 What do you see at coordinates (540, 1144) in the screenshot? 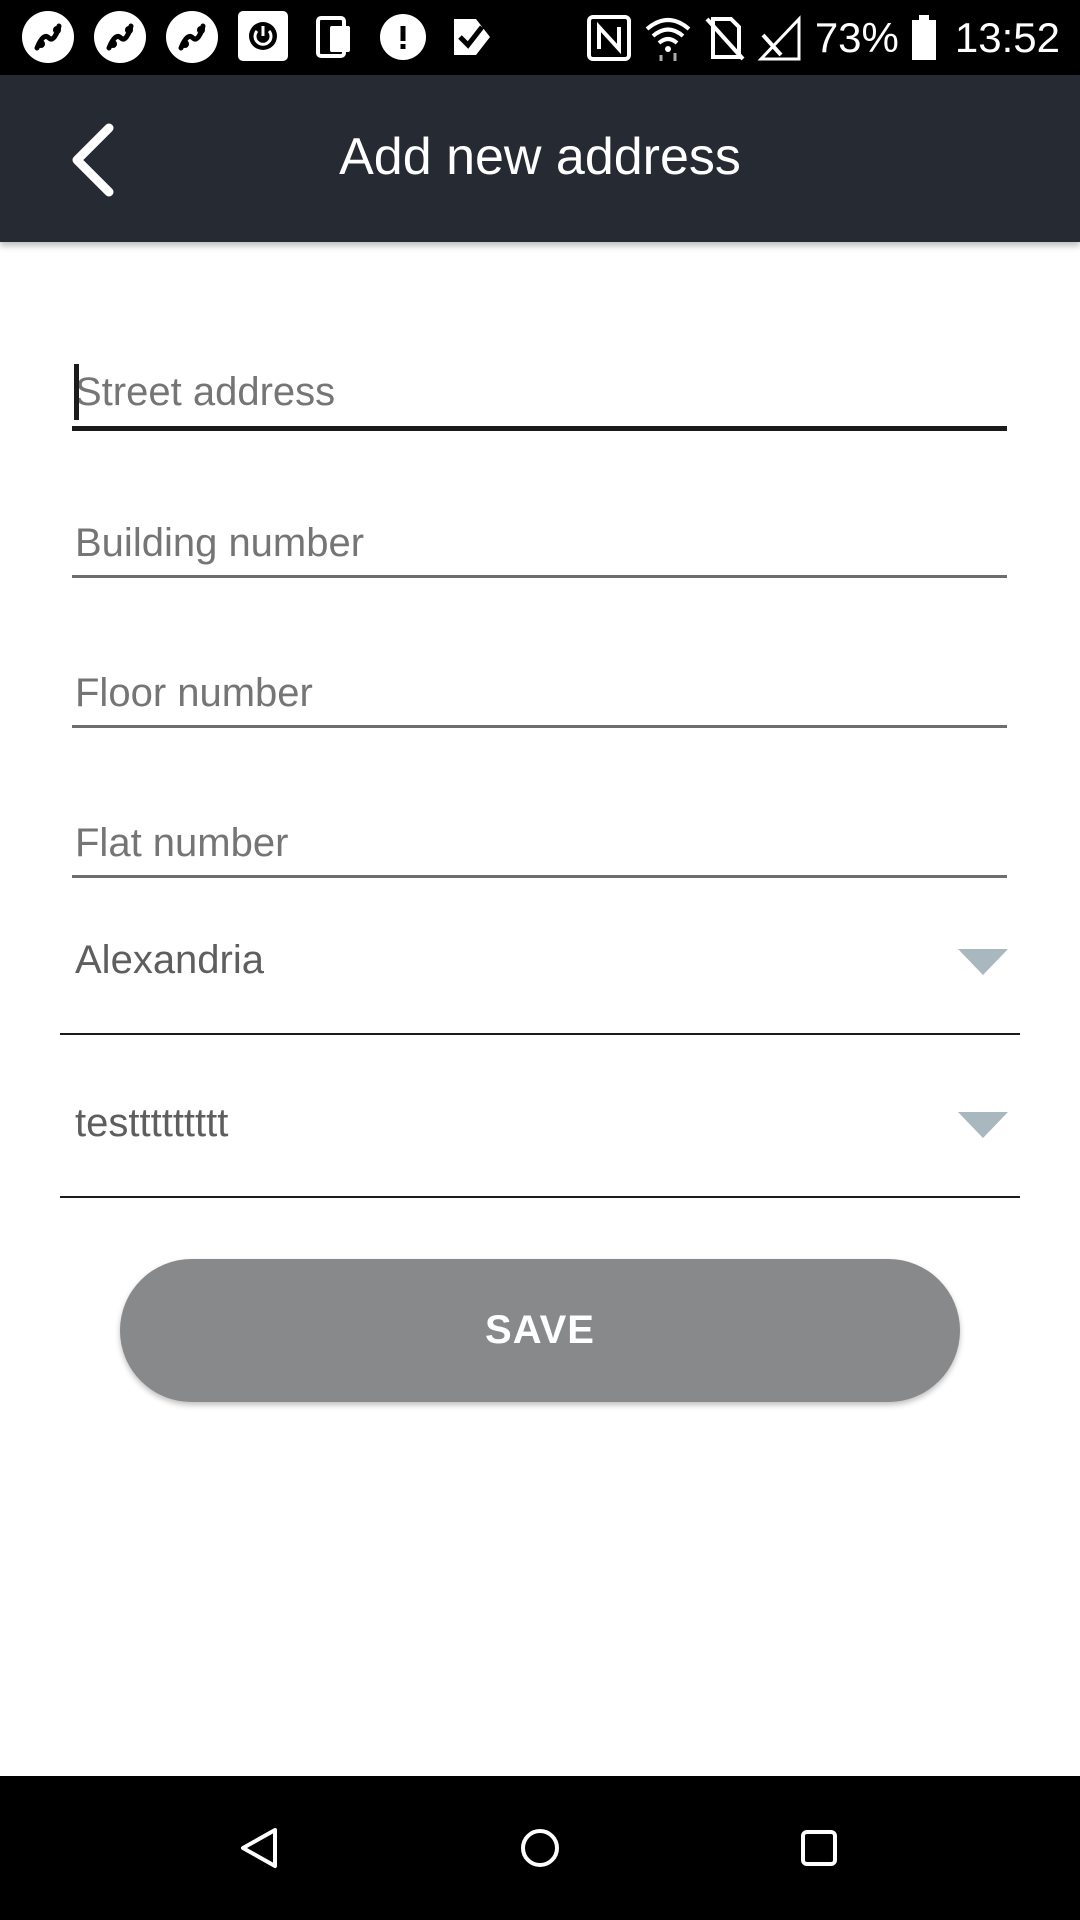
I see `area-select: testtttttttt` at bounding box center [540, 1144].